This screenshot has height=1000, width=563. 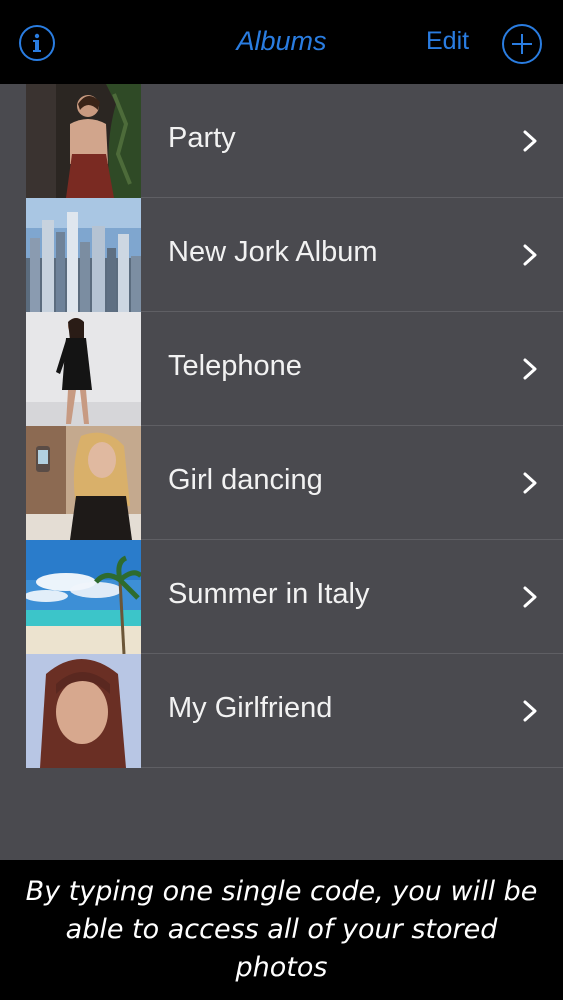 I want to click on album-name: Party, so click(x=202, y=138).